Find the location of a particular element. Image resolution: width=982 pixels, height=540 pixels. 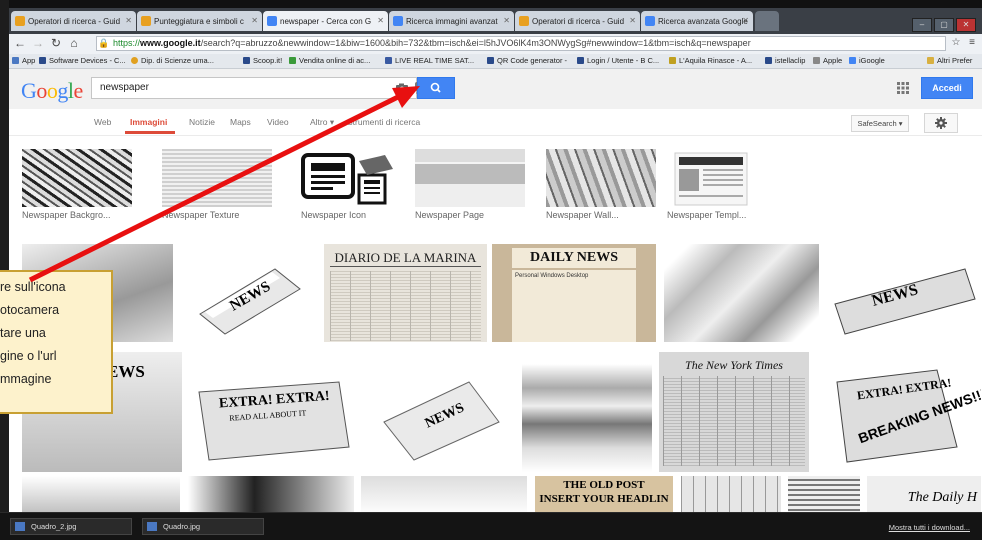

camera-icon is located at coordinates (402, 88).